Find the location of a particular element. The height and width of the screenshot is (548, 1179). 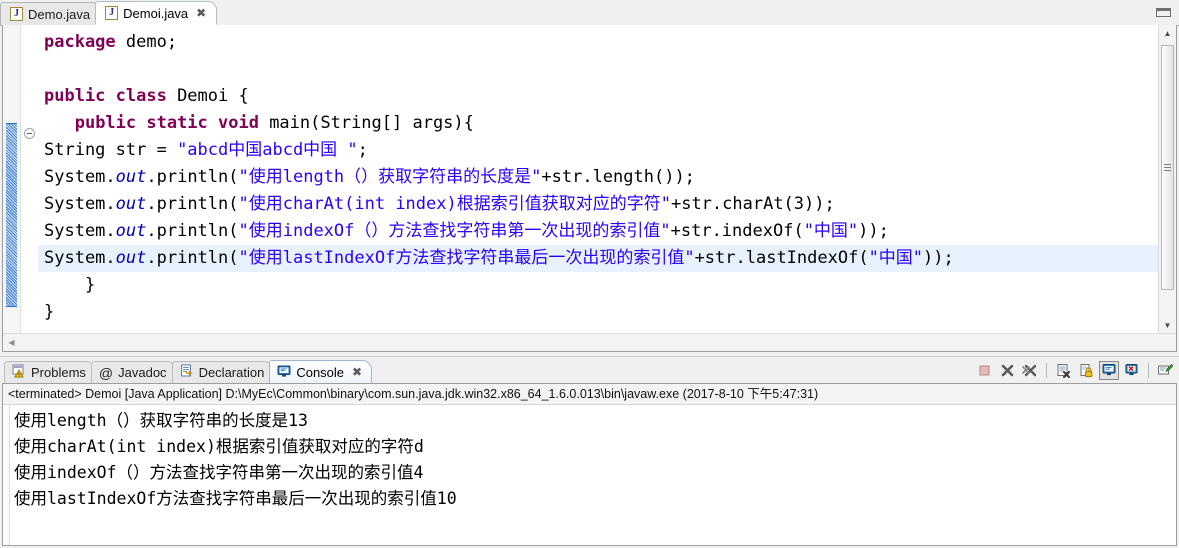

code-token: "abcd中国abcd中国 " is located at coordinates (267, 150).